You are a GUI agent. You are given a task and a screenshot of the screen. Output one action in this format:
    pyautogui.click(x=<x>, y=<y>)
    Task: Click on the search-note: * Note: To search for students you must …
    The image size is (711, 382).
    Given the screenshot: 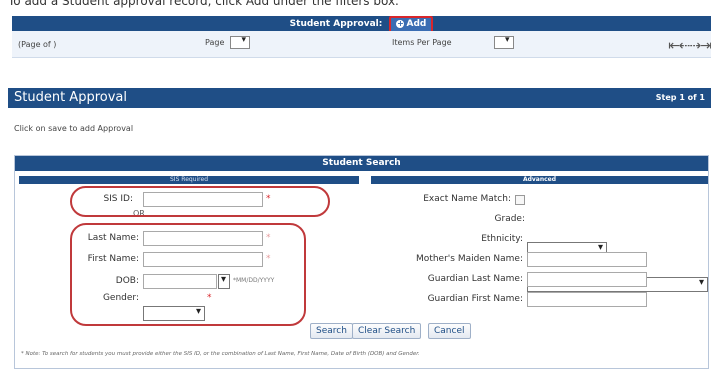 What is the action you would take?
    pyautogui.click(x=220, y=354)
    